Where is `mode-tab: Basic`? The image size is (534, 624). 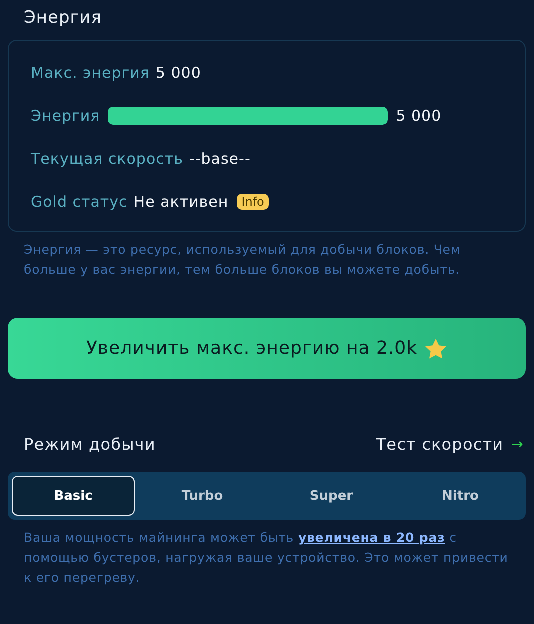 mode-tab: Basic is located at coordinates (73, 496).